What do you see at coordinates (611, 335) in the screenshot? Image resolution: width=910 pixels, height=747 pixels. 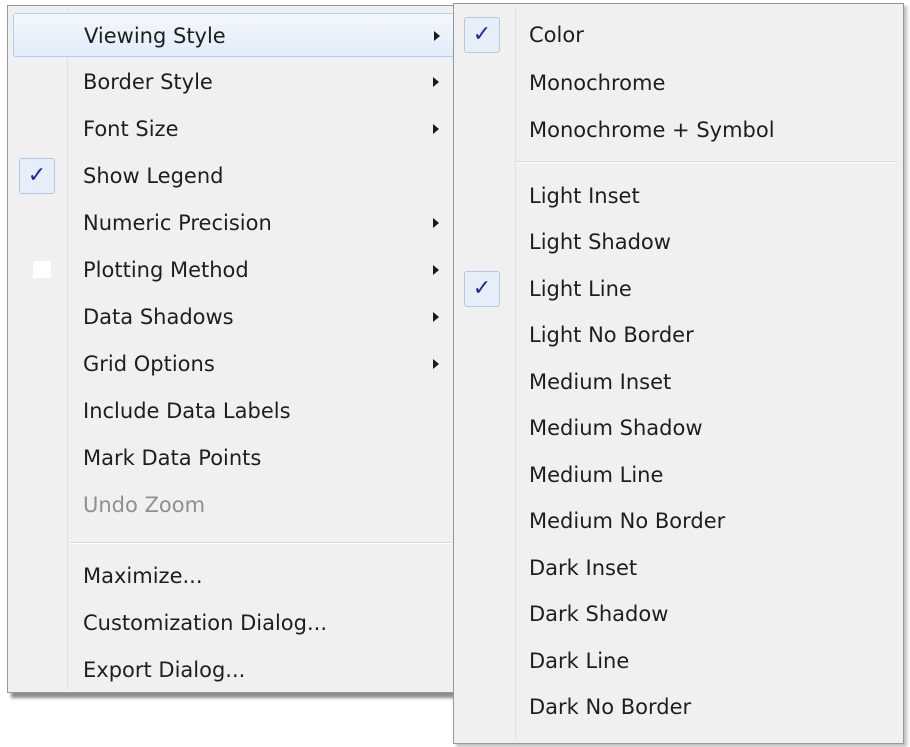 I see `menu-item-label: Light No Border` at bounding box center [611, 335].